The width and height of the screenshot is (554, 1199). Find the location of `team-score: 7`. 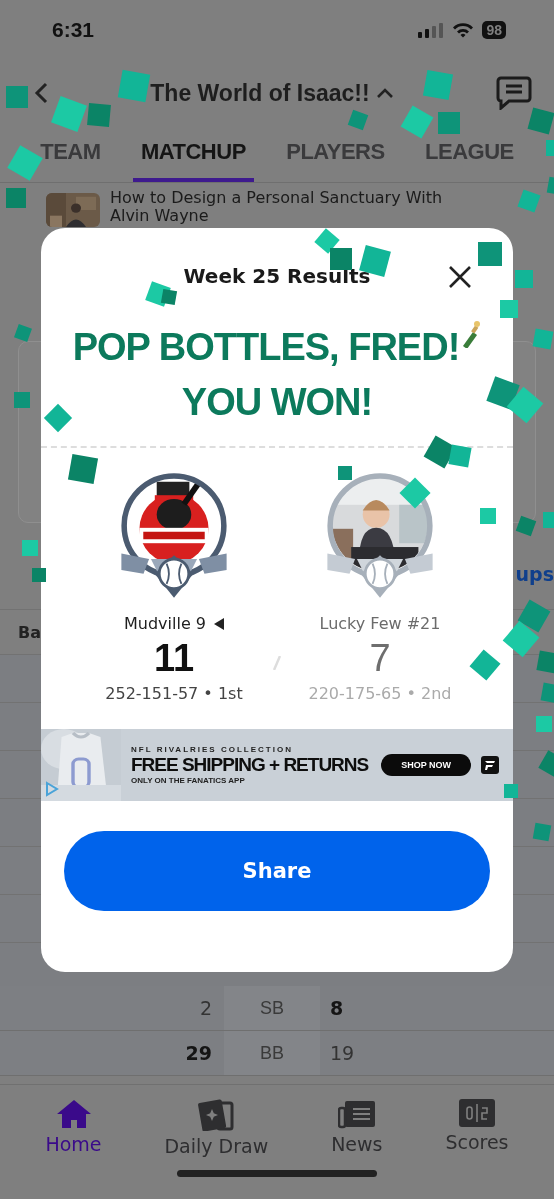

team-score: 7 is located at coordinates (380, 658).